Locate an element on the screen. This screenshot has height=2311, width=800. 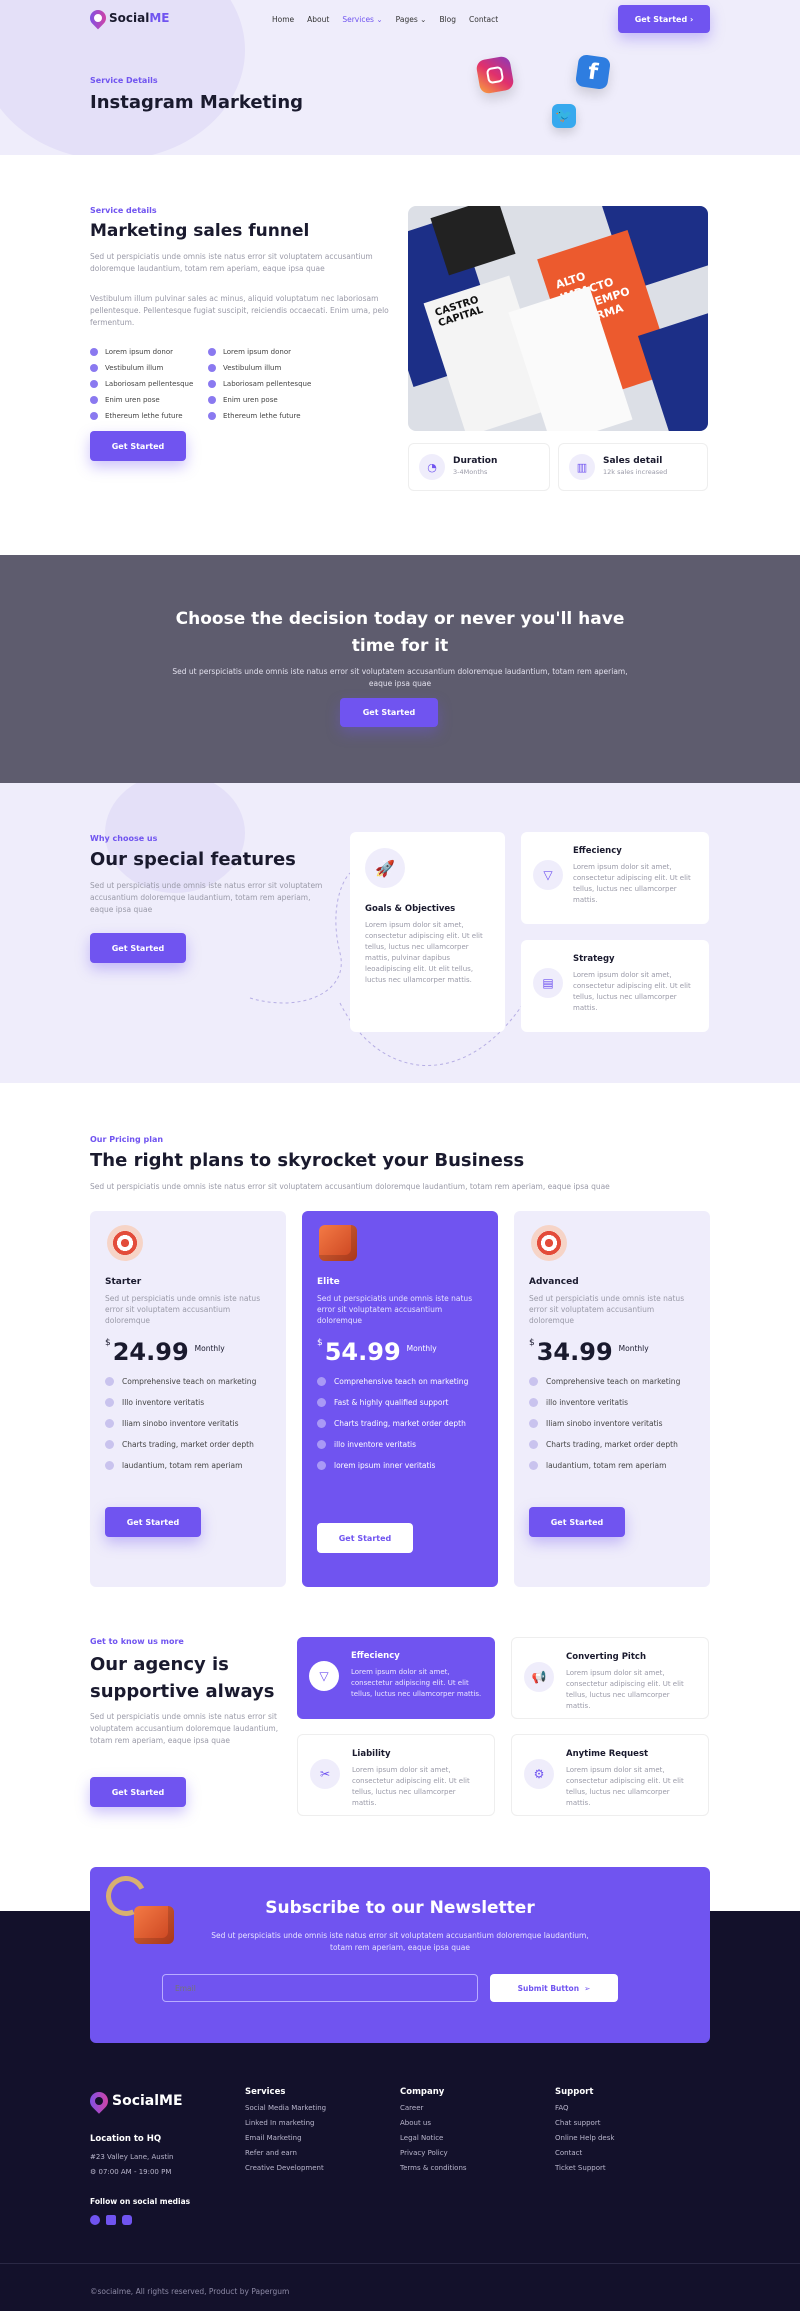
plan-feature: Fast & highly qualified support is located at coordinates (400, 1402).